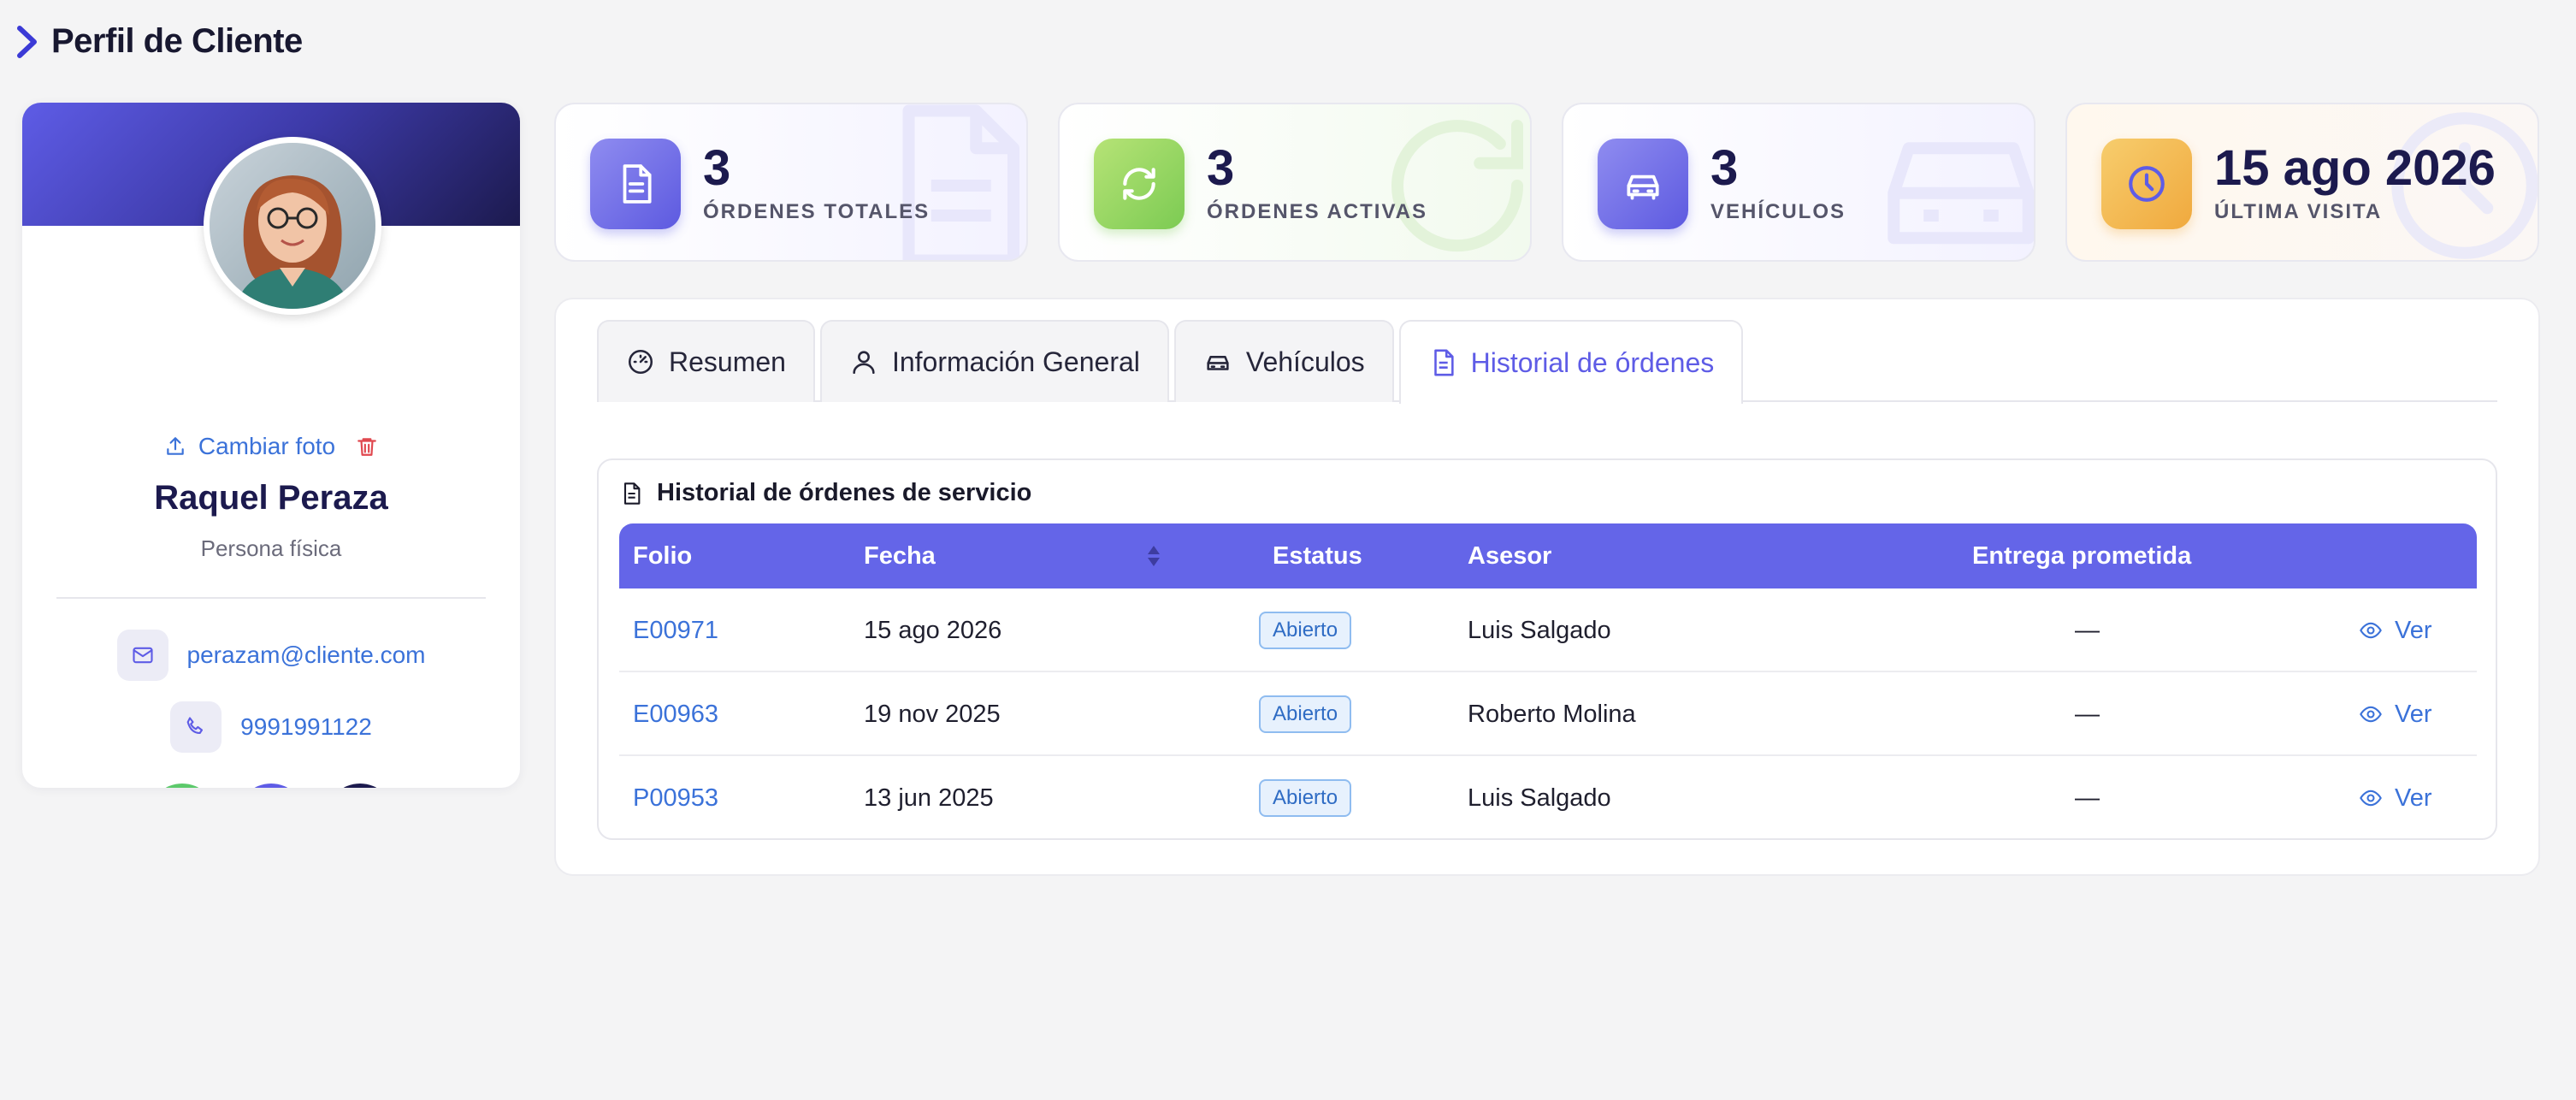 The image size is (2576, 1100). What do you see at coordinates (1317, 555) in the screenshot?
I see `column-estatus: Estatus` at bounding box center [1317, 555].